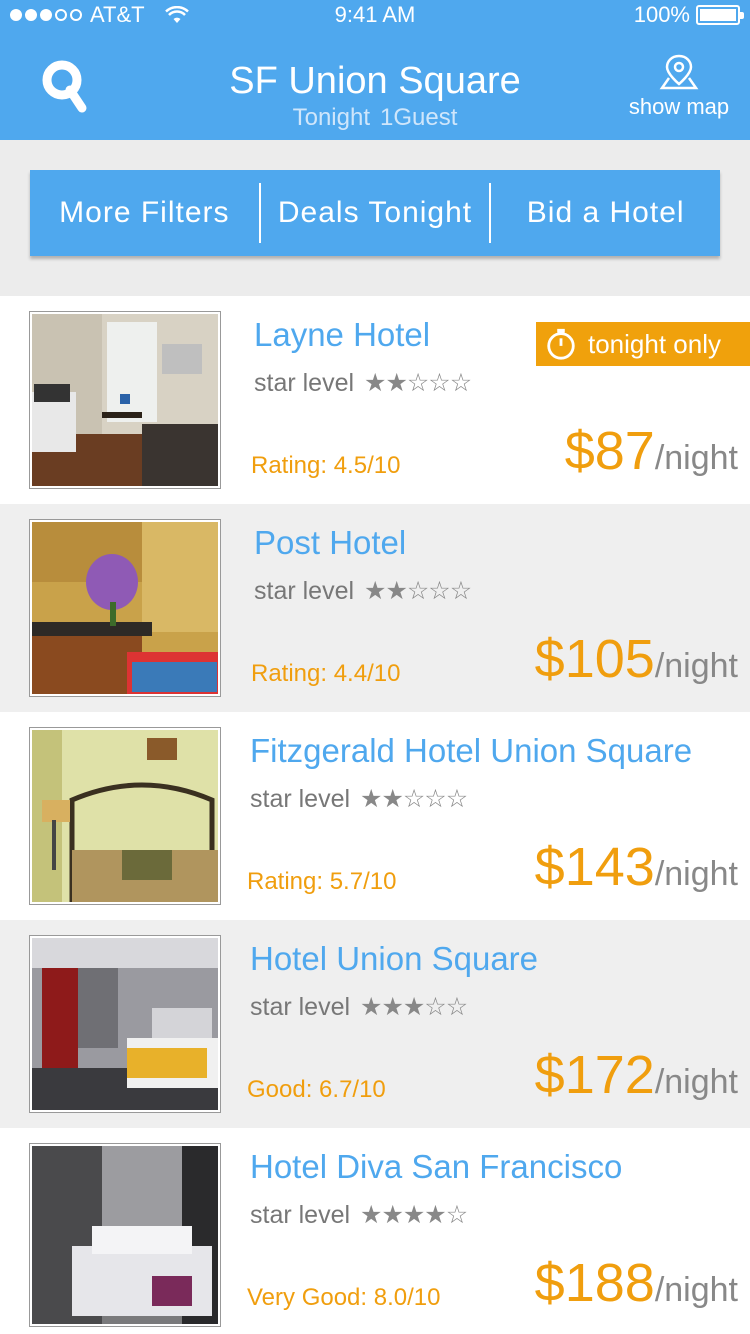 This screenshot has height=1334, width=750. I want to click on deals-tonight-button: Deals Tonight, so click(375, 213).